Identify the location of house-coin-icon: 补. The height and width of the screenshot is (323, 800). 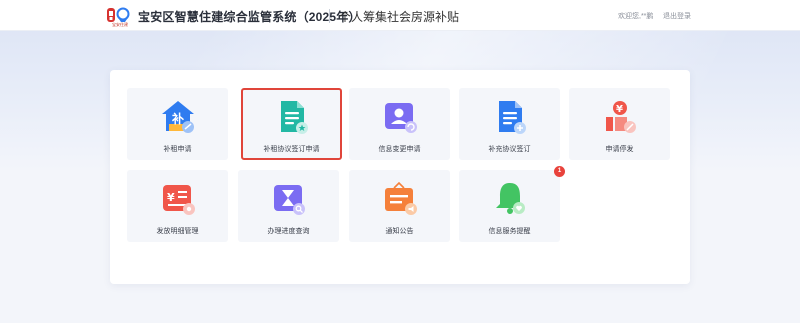
(177, 117).